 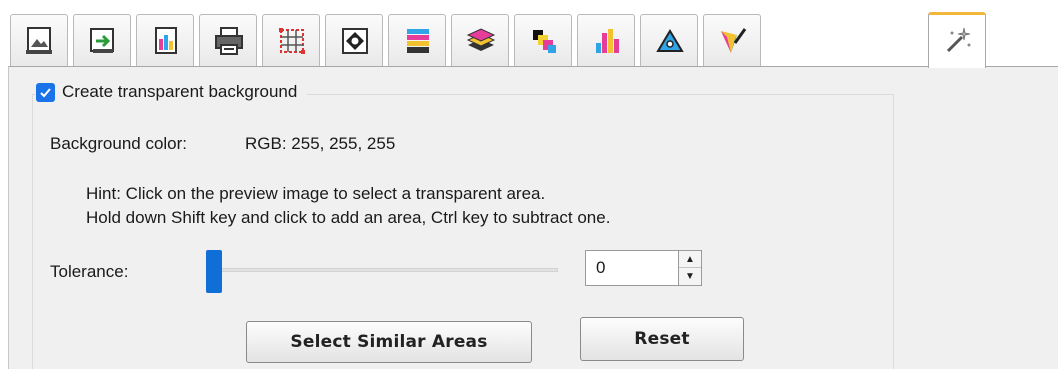 I want to click on spin-down-icon: ▼, so click(x=690, y=276).